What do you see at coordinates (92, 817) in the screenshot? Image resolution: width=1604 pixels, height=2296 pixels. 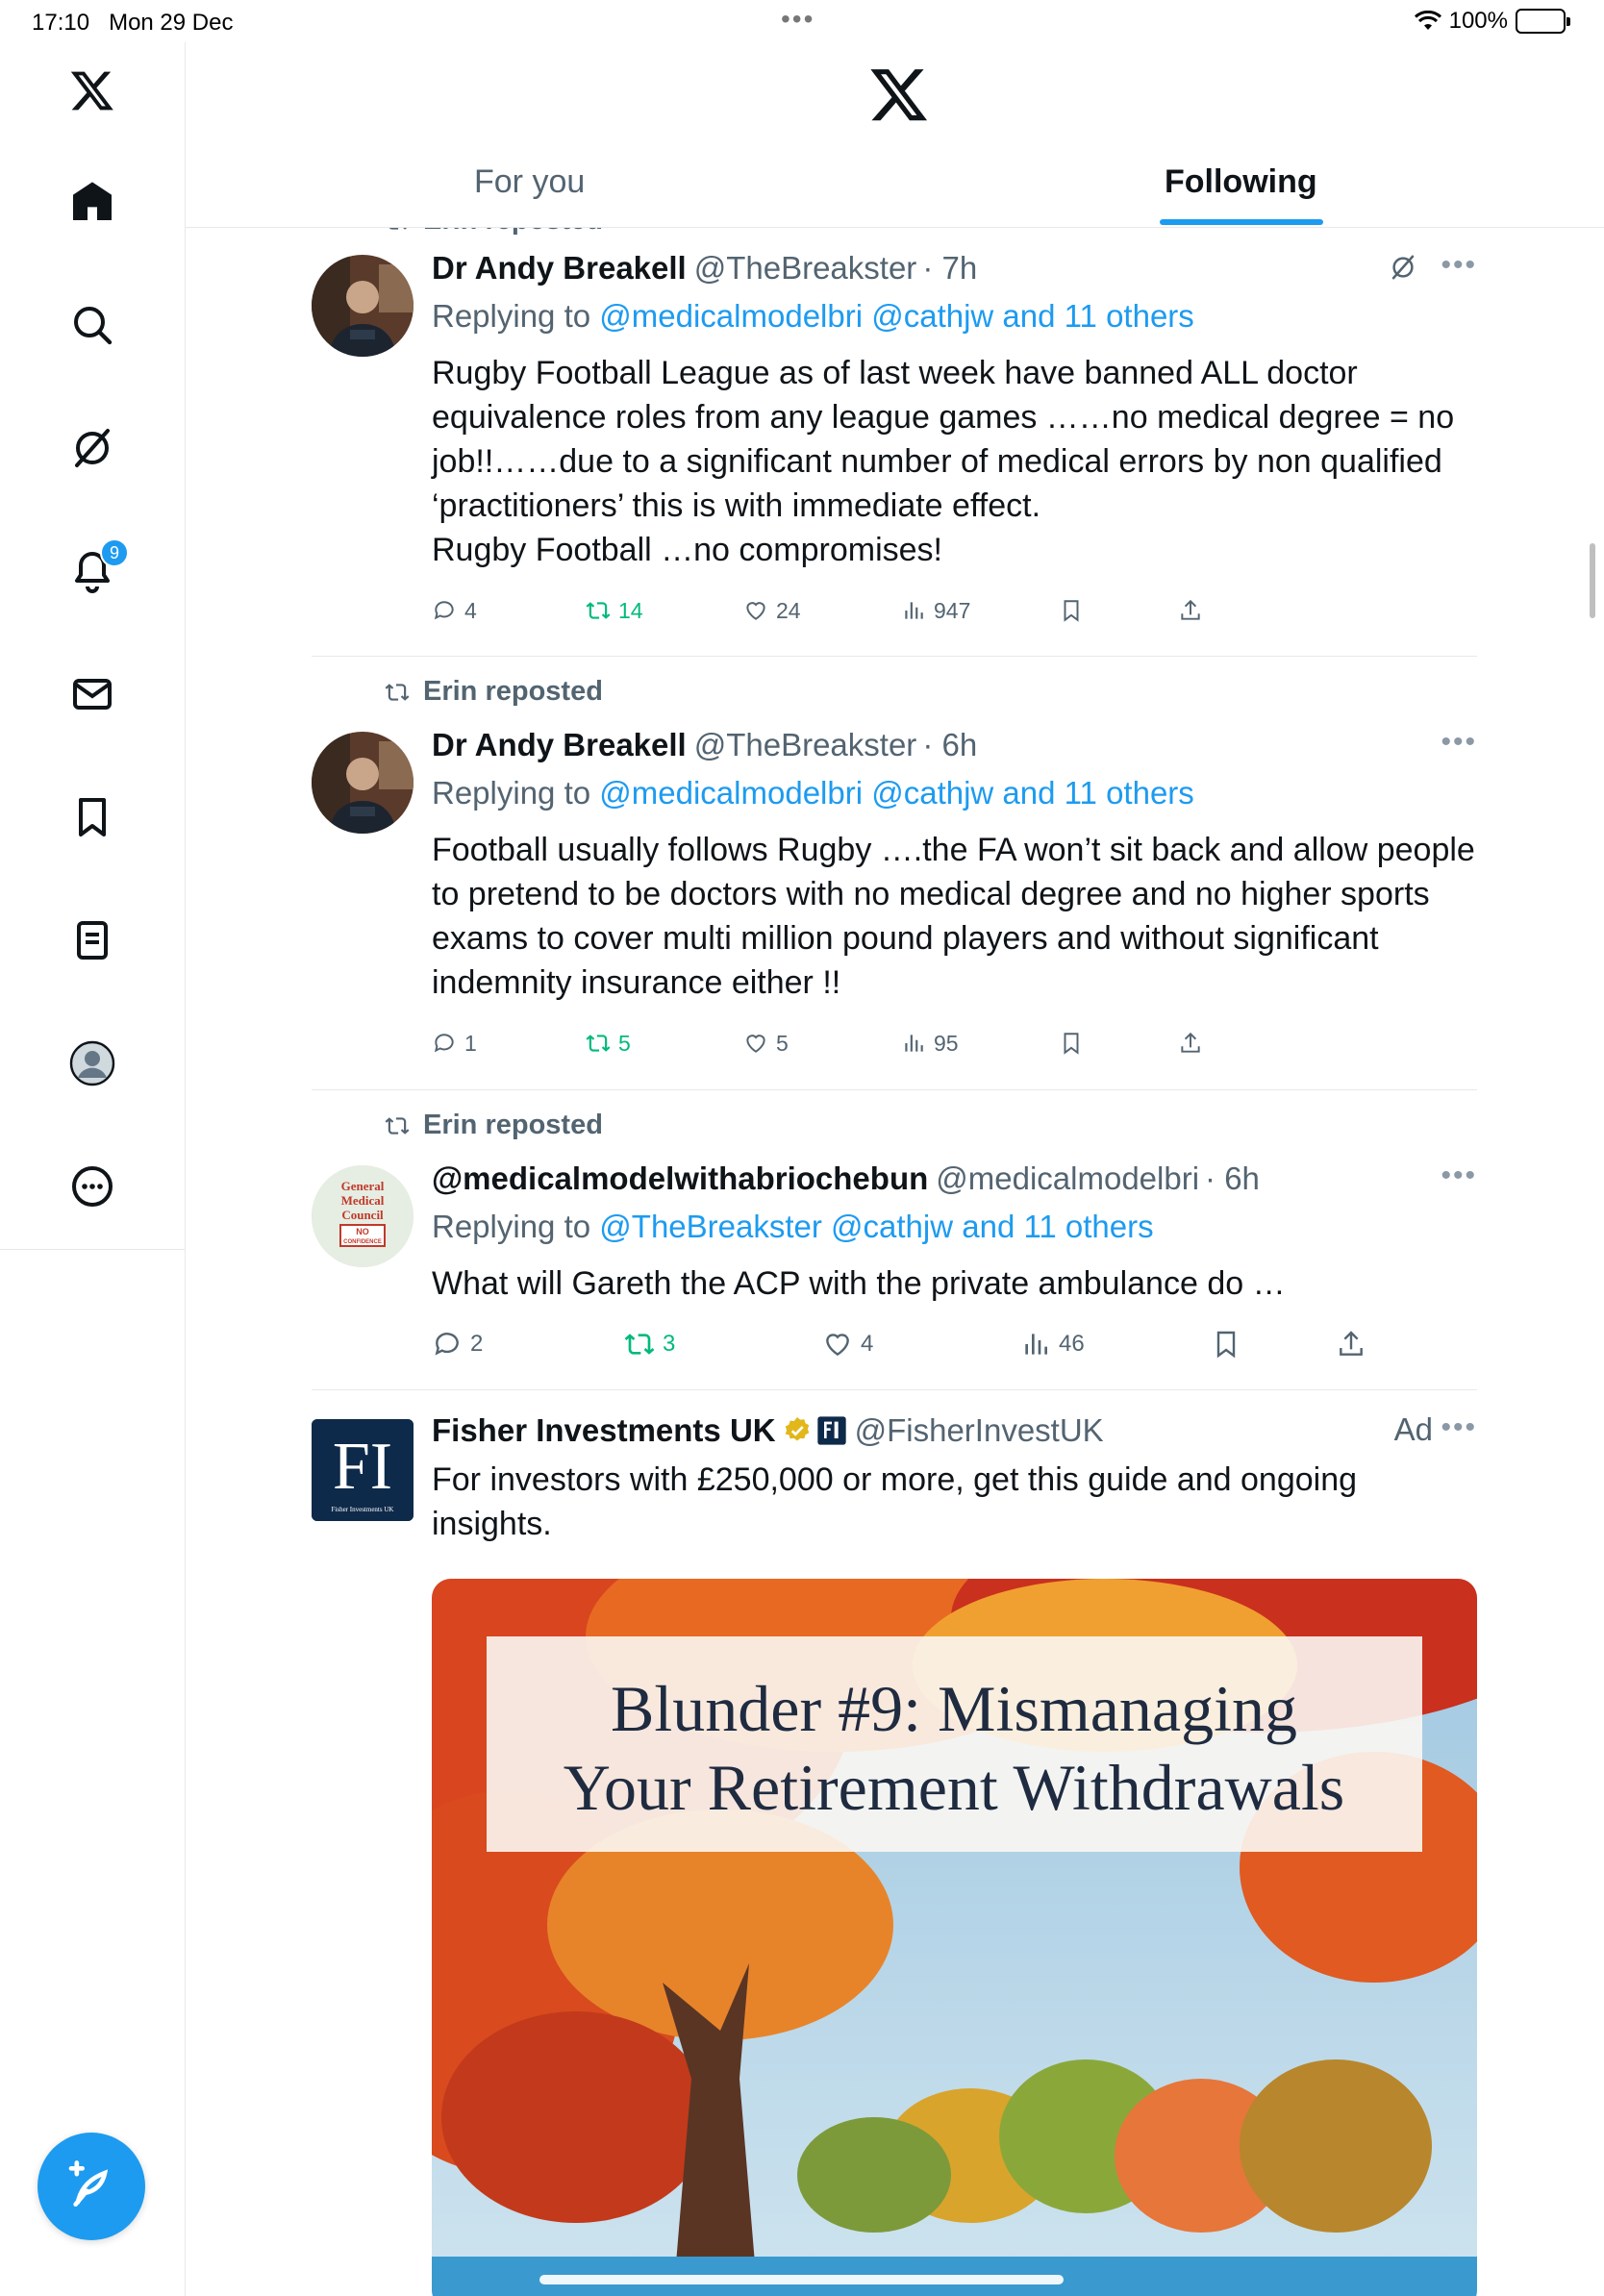 I see `bookmarks-icon` at bounding box center [92, 817].